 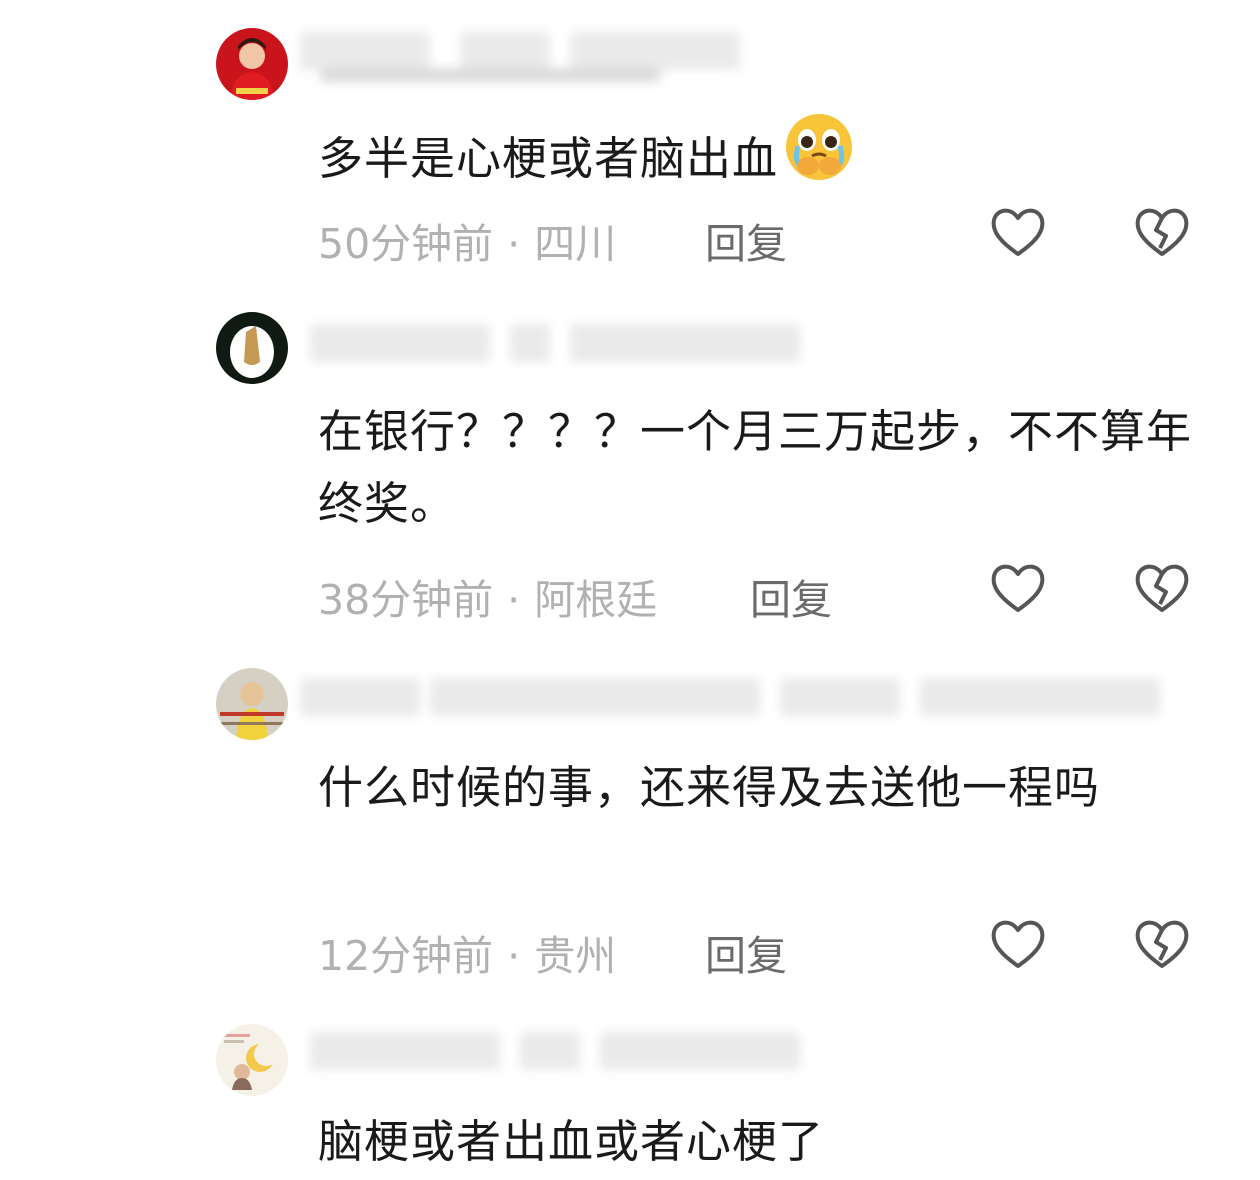 I want to click on comment-location: 贵州, so click(x=575, y=956).